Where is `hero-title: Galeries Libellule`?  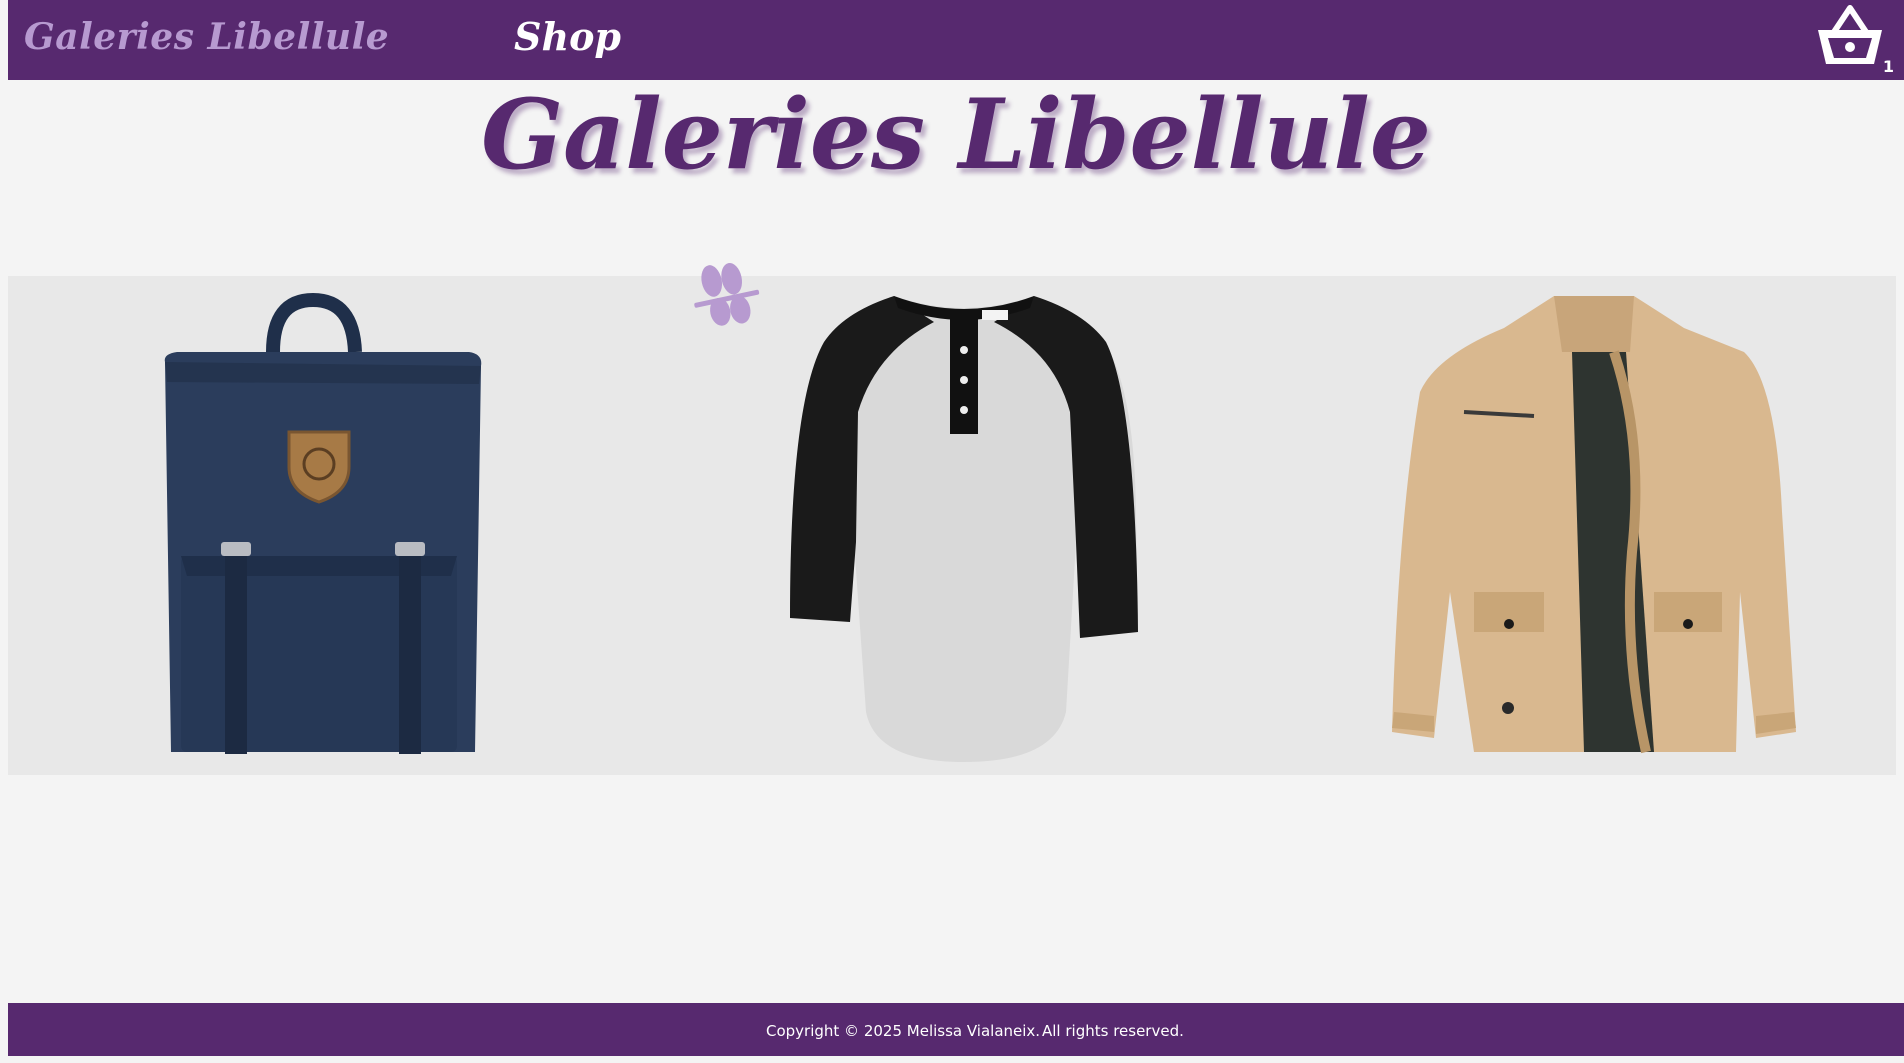 hero-title: Galeries Libellule is located at coordinates (956, 134).